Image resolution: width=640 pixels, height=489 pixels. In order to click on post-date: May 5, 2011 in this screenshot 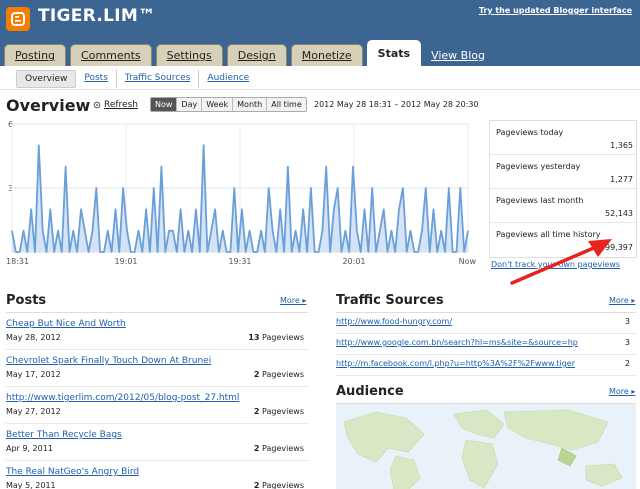, I will do `click(31, 485)`.